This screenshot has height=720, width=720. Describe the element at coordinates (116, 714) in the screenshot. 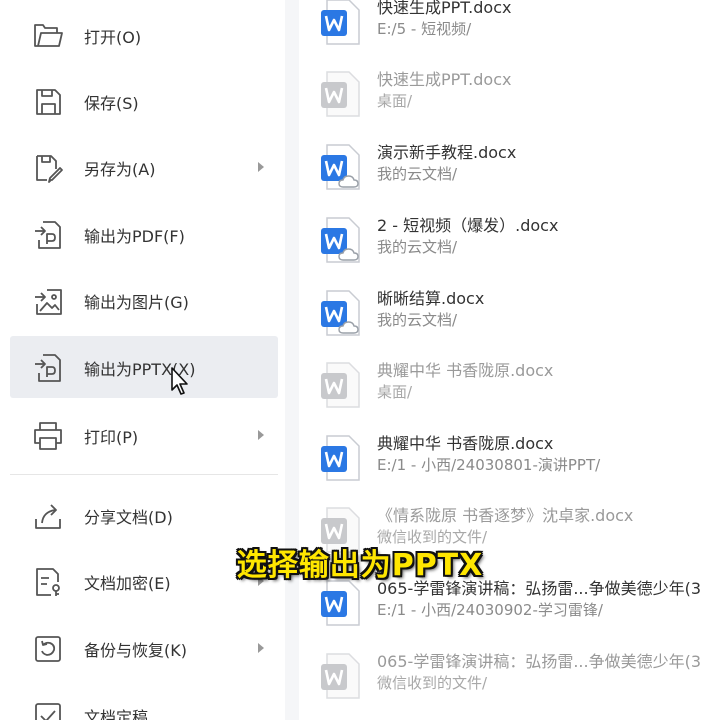

I see `menu-item-label: 文档定稿` at that location.